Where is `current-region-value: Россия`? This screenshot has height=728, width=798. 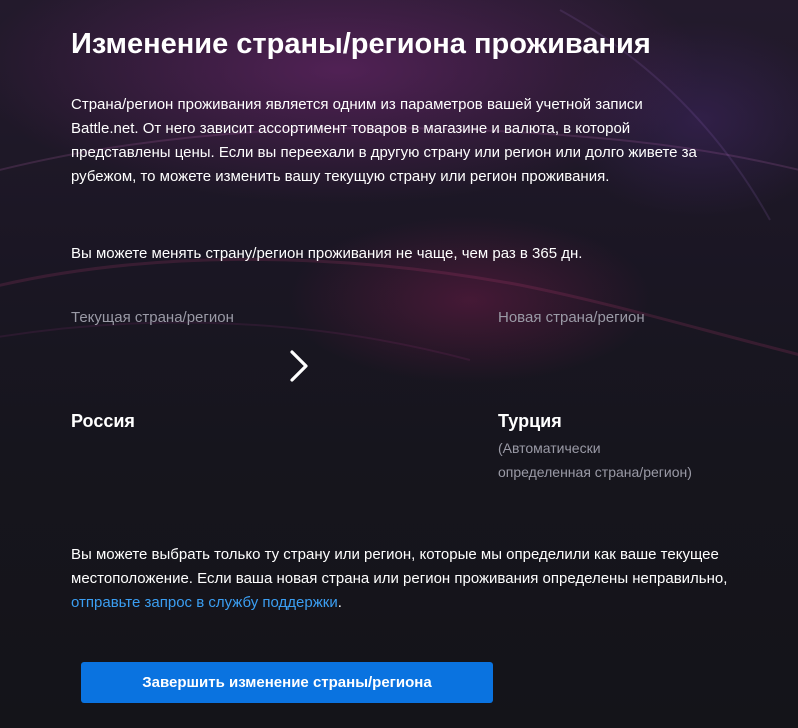 current-region-value: Россия is located at coordinates (103, 421).